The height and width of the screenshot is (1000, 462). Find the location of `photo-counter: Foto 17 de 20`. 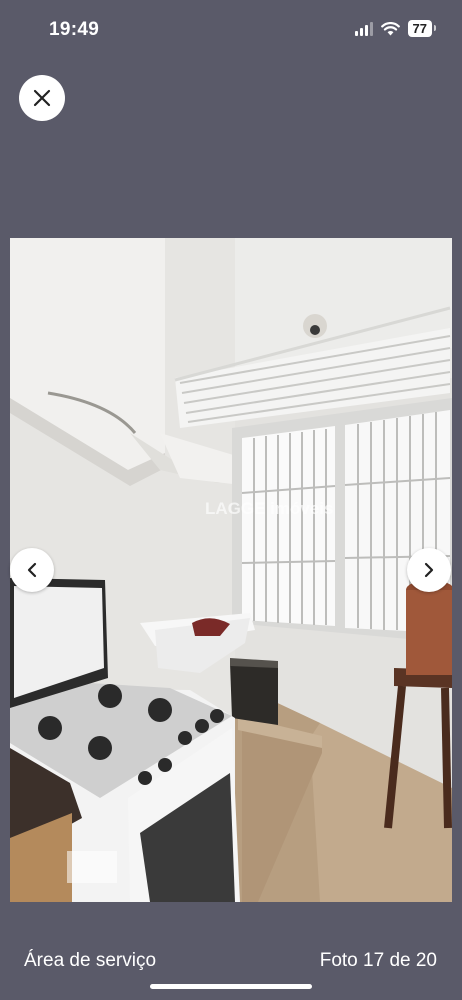

photo-counter: Foto 17 de 20 is located at coordinates (378, 960).